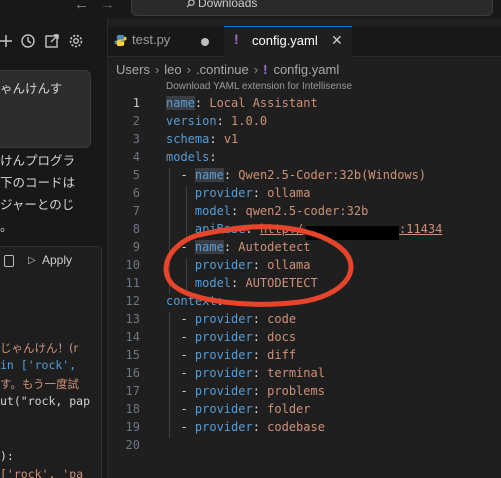 This screenshot has width=501, height=478. Describe the element at coordinates (242, 283) in the screenshot. I see `code-line-11: model: AUTODETECT` at that location.